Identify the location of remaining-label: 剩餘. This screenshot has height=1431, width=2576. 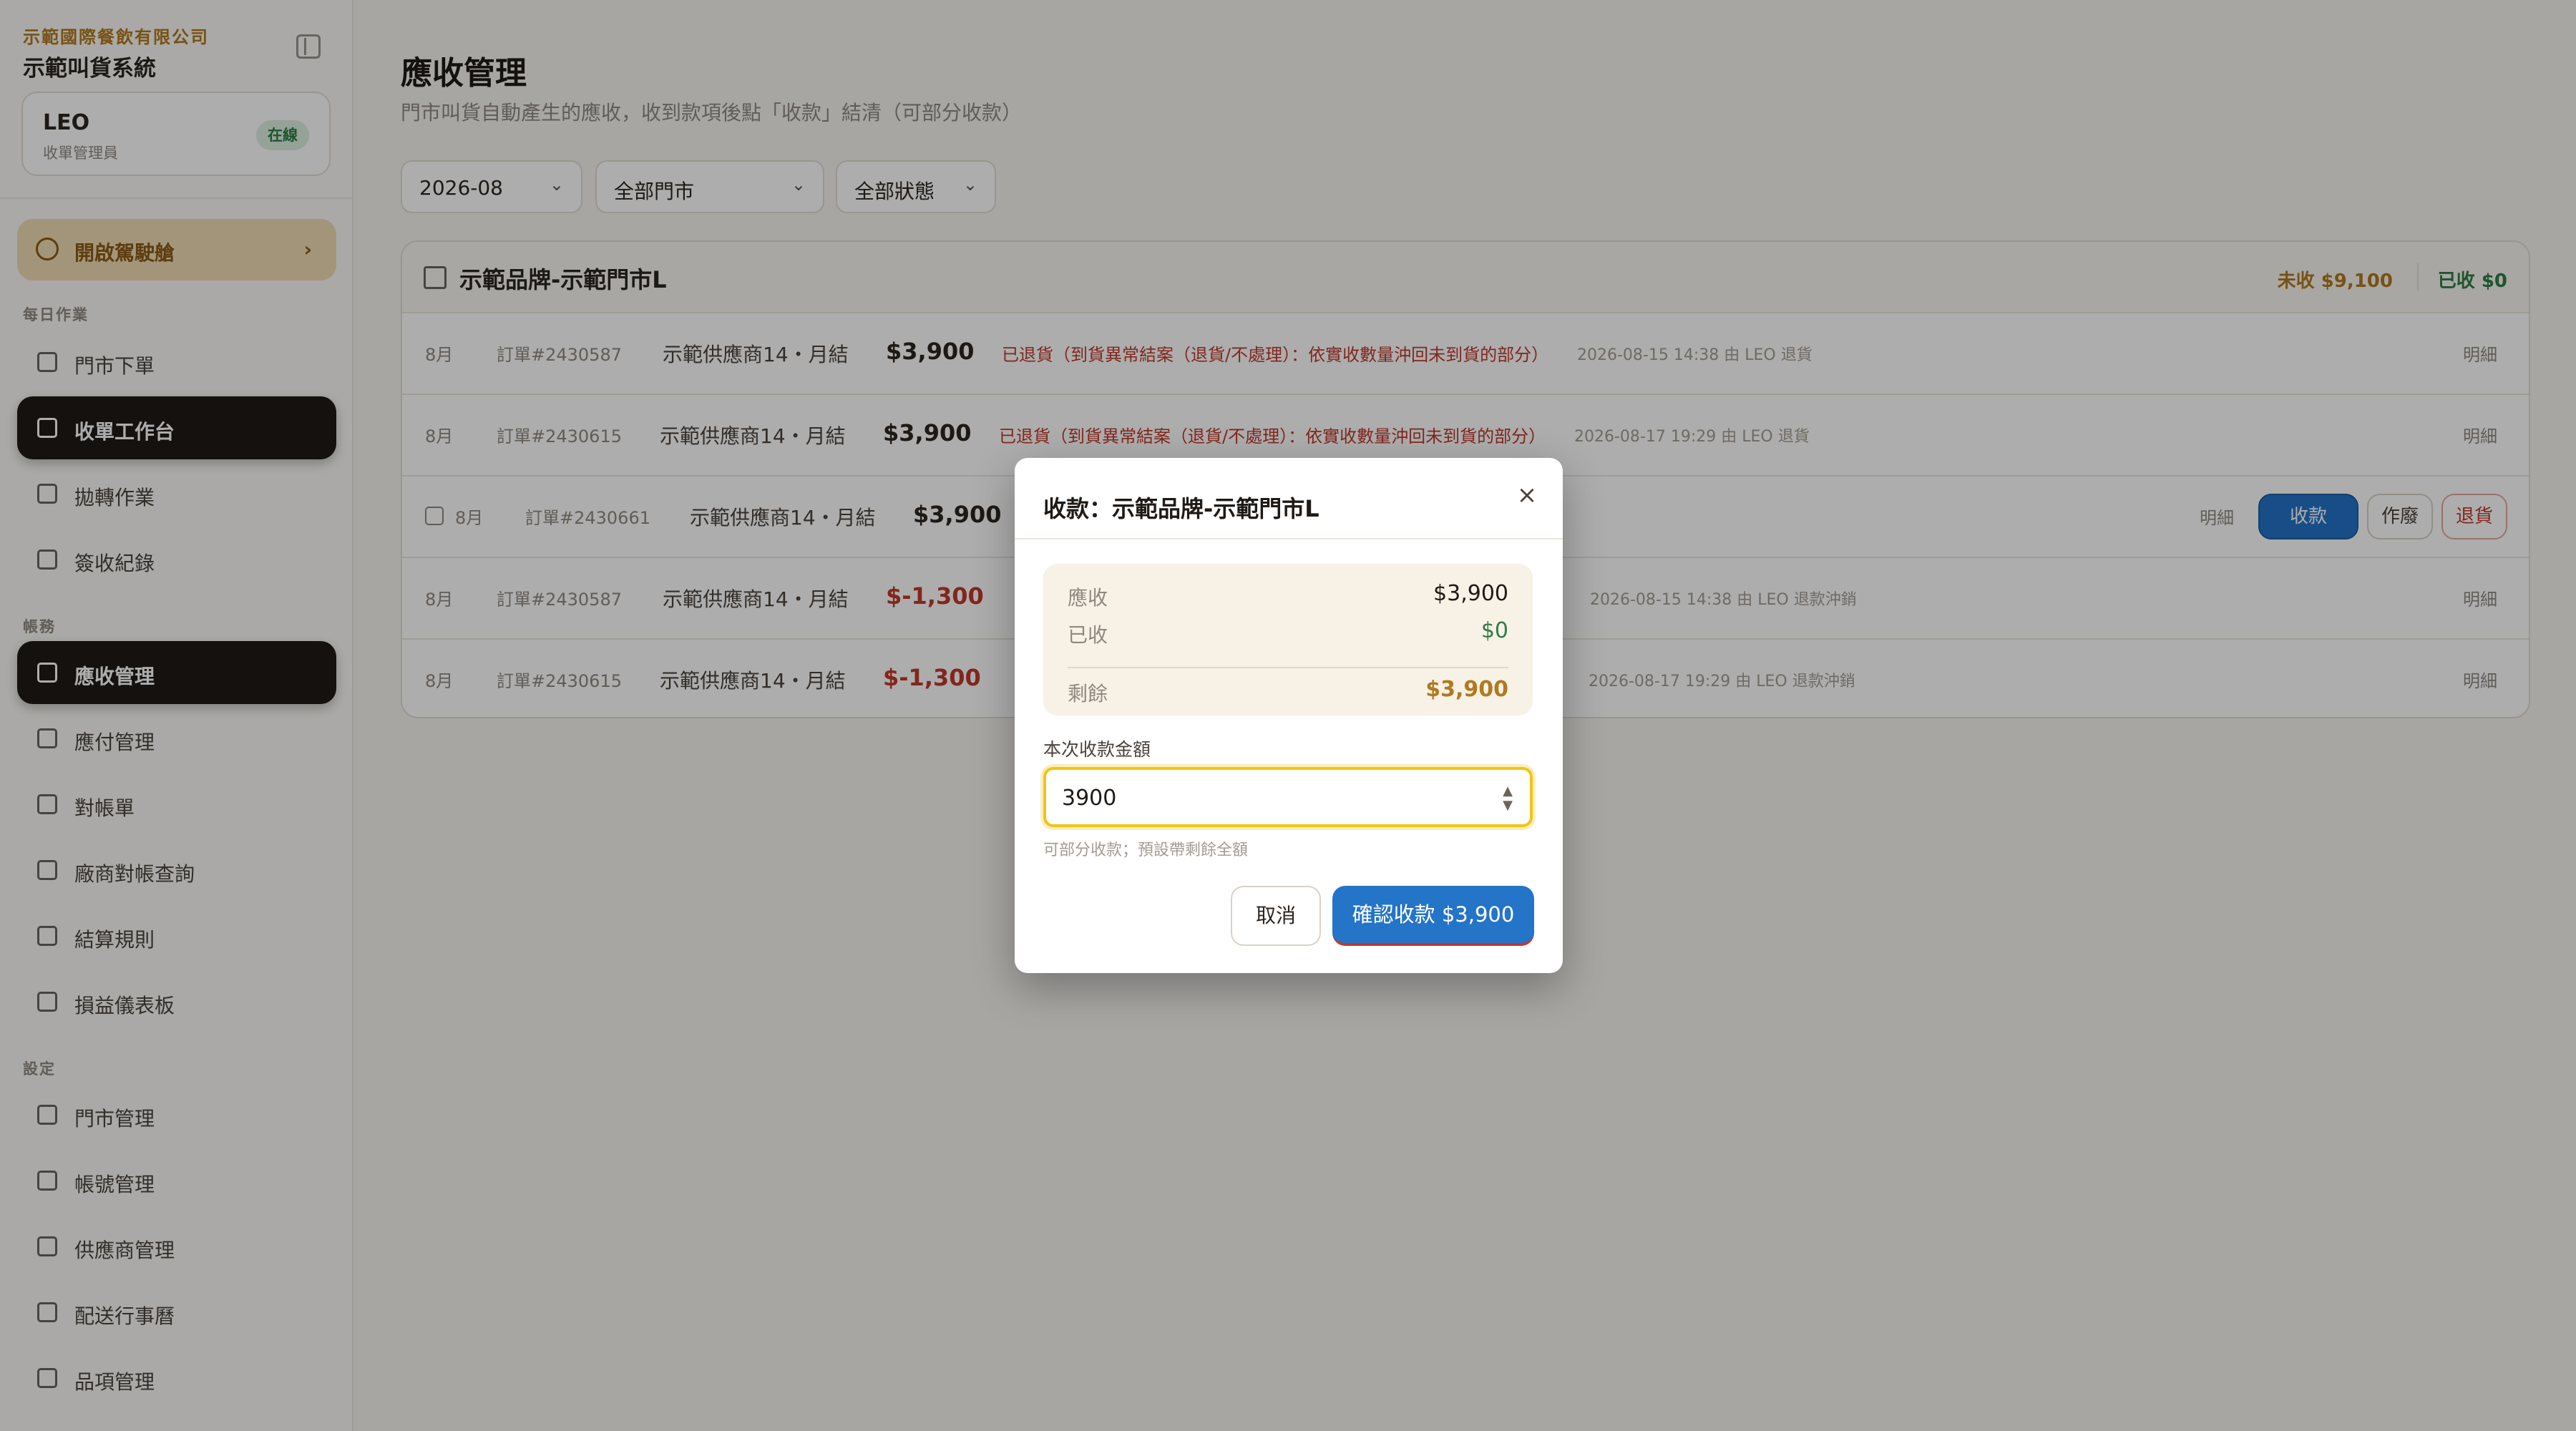
(1088, 693).